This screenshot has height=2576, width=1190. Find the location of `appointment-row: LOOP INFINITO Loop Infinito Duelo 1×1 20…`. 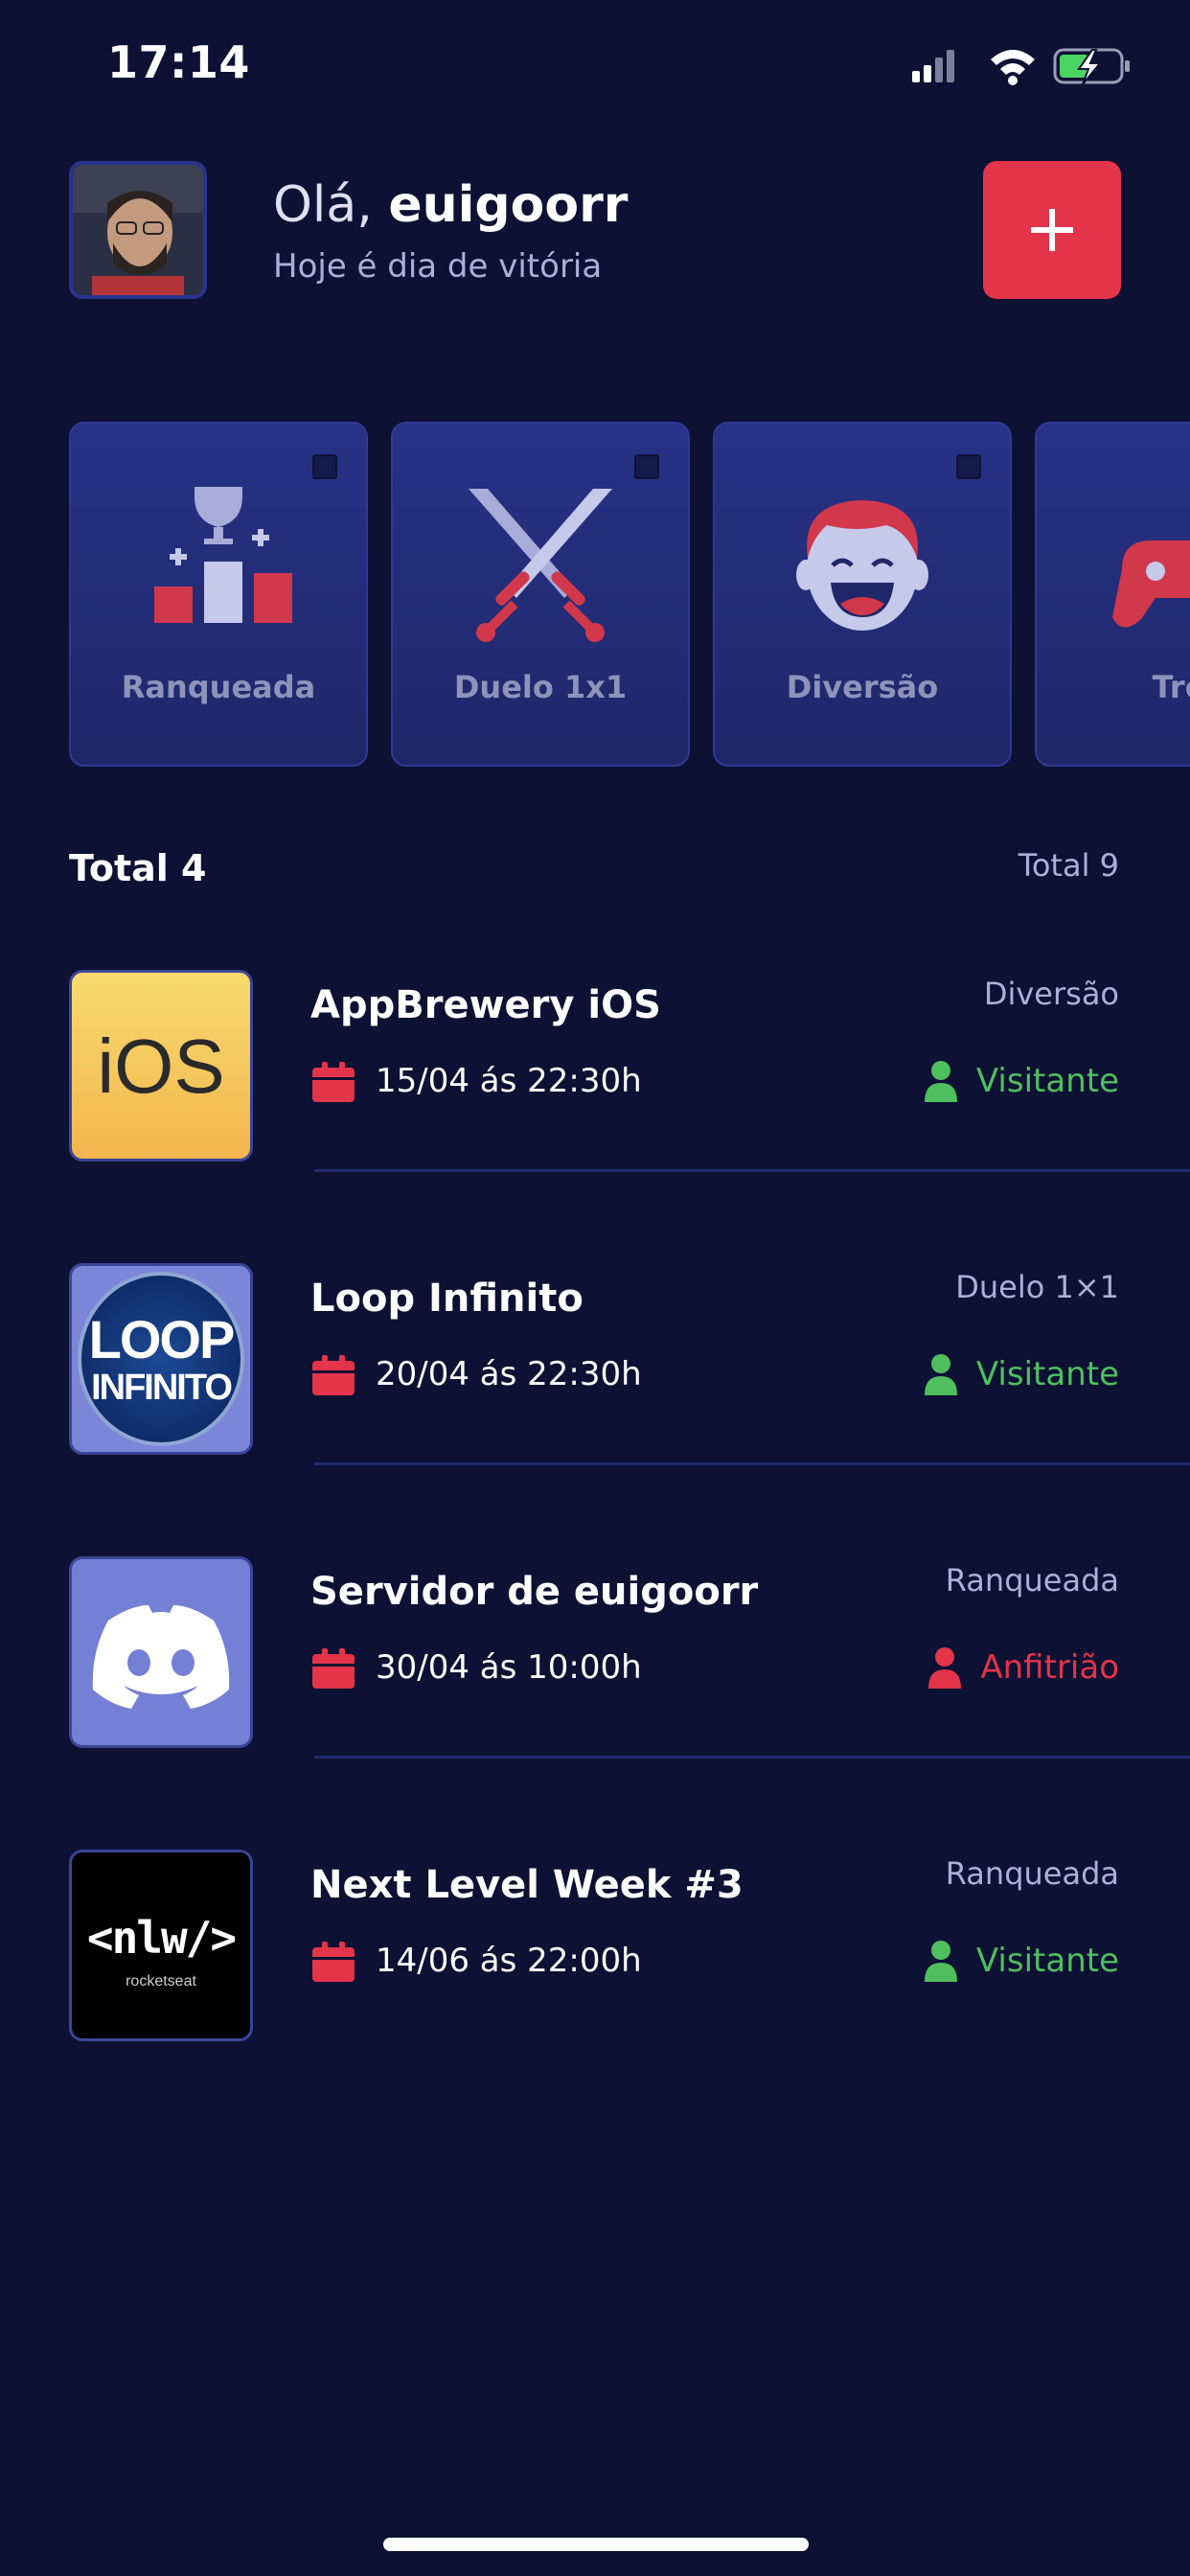

appointment-row: LOOP INFINITO Loop Infinito Duelo 1×1 20… is located at coordinates (595, 1364).